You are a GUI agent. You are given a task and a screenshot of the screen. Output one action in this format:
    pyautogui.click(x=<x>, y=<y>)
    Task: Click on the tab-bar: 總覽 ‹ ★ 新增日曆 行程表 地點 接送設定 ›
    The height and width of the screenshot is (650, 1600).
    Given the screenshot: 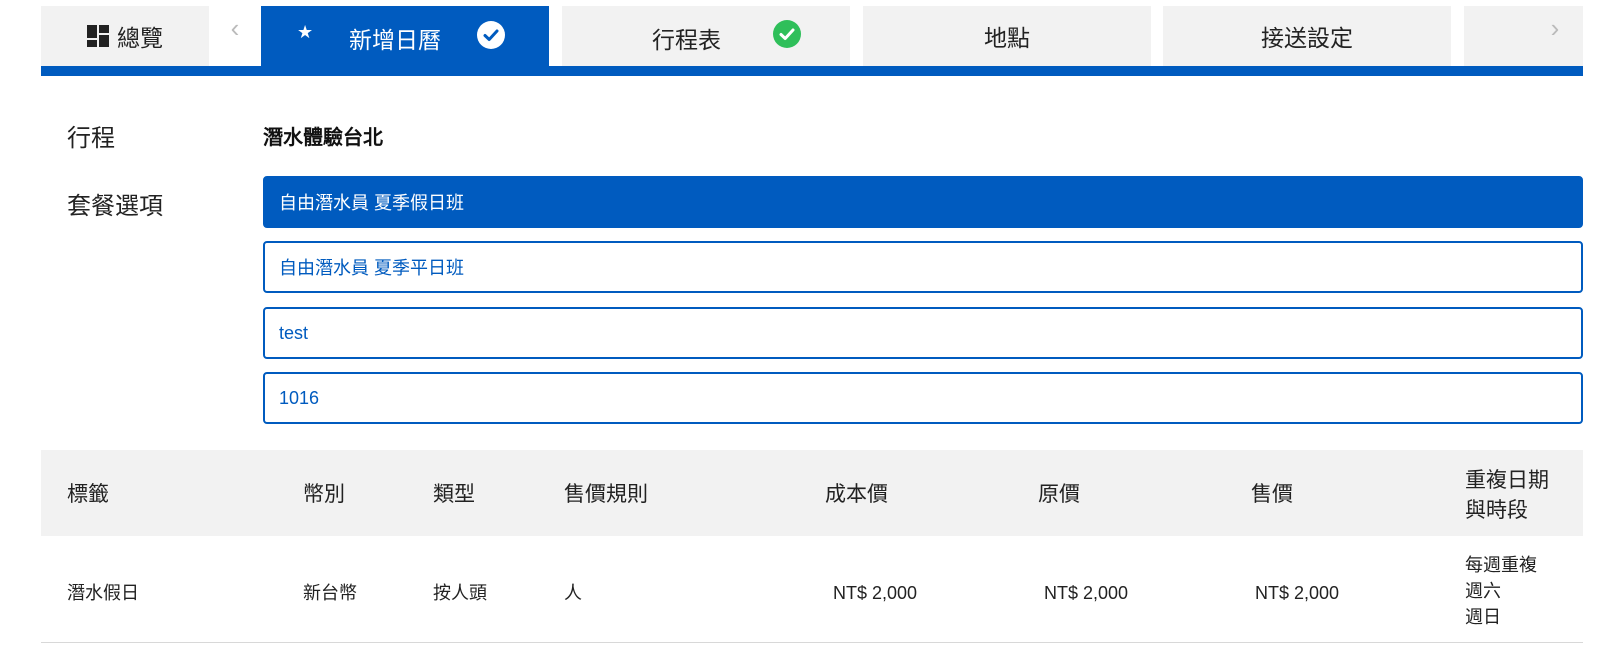 What is the action you would take?
    pyautogui.click(x=812, y=41)
    